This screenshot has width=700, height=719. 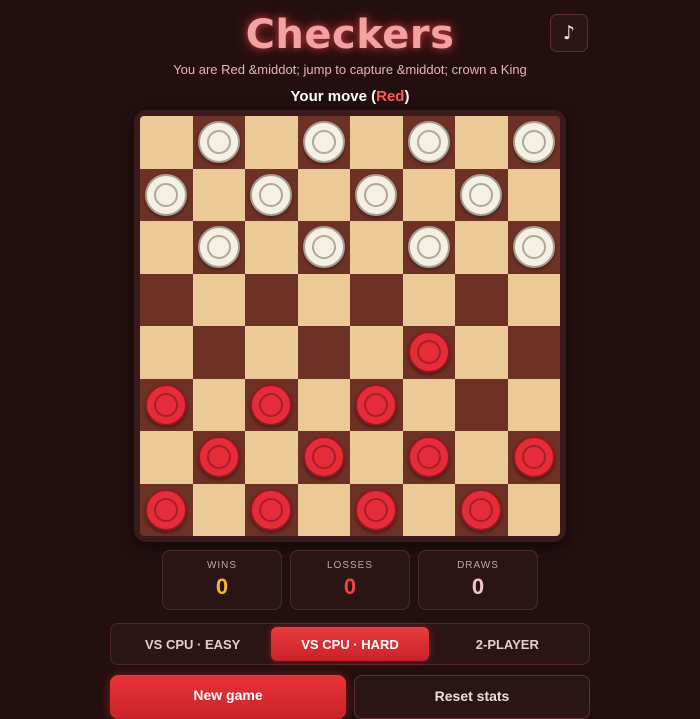 I want to click on game-title: Checkers, so click(x=350, y=35).